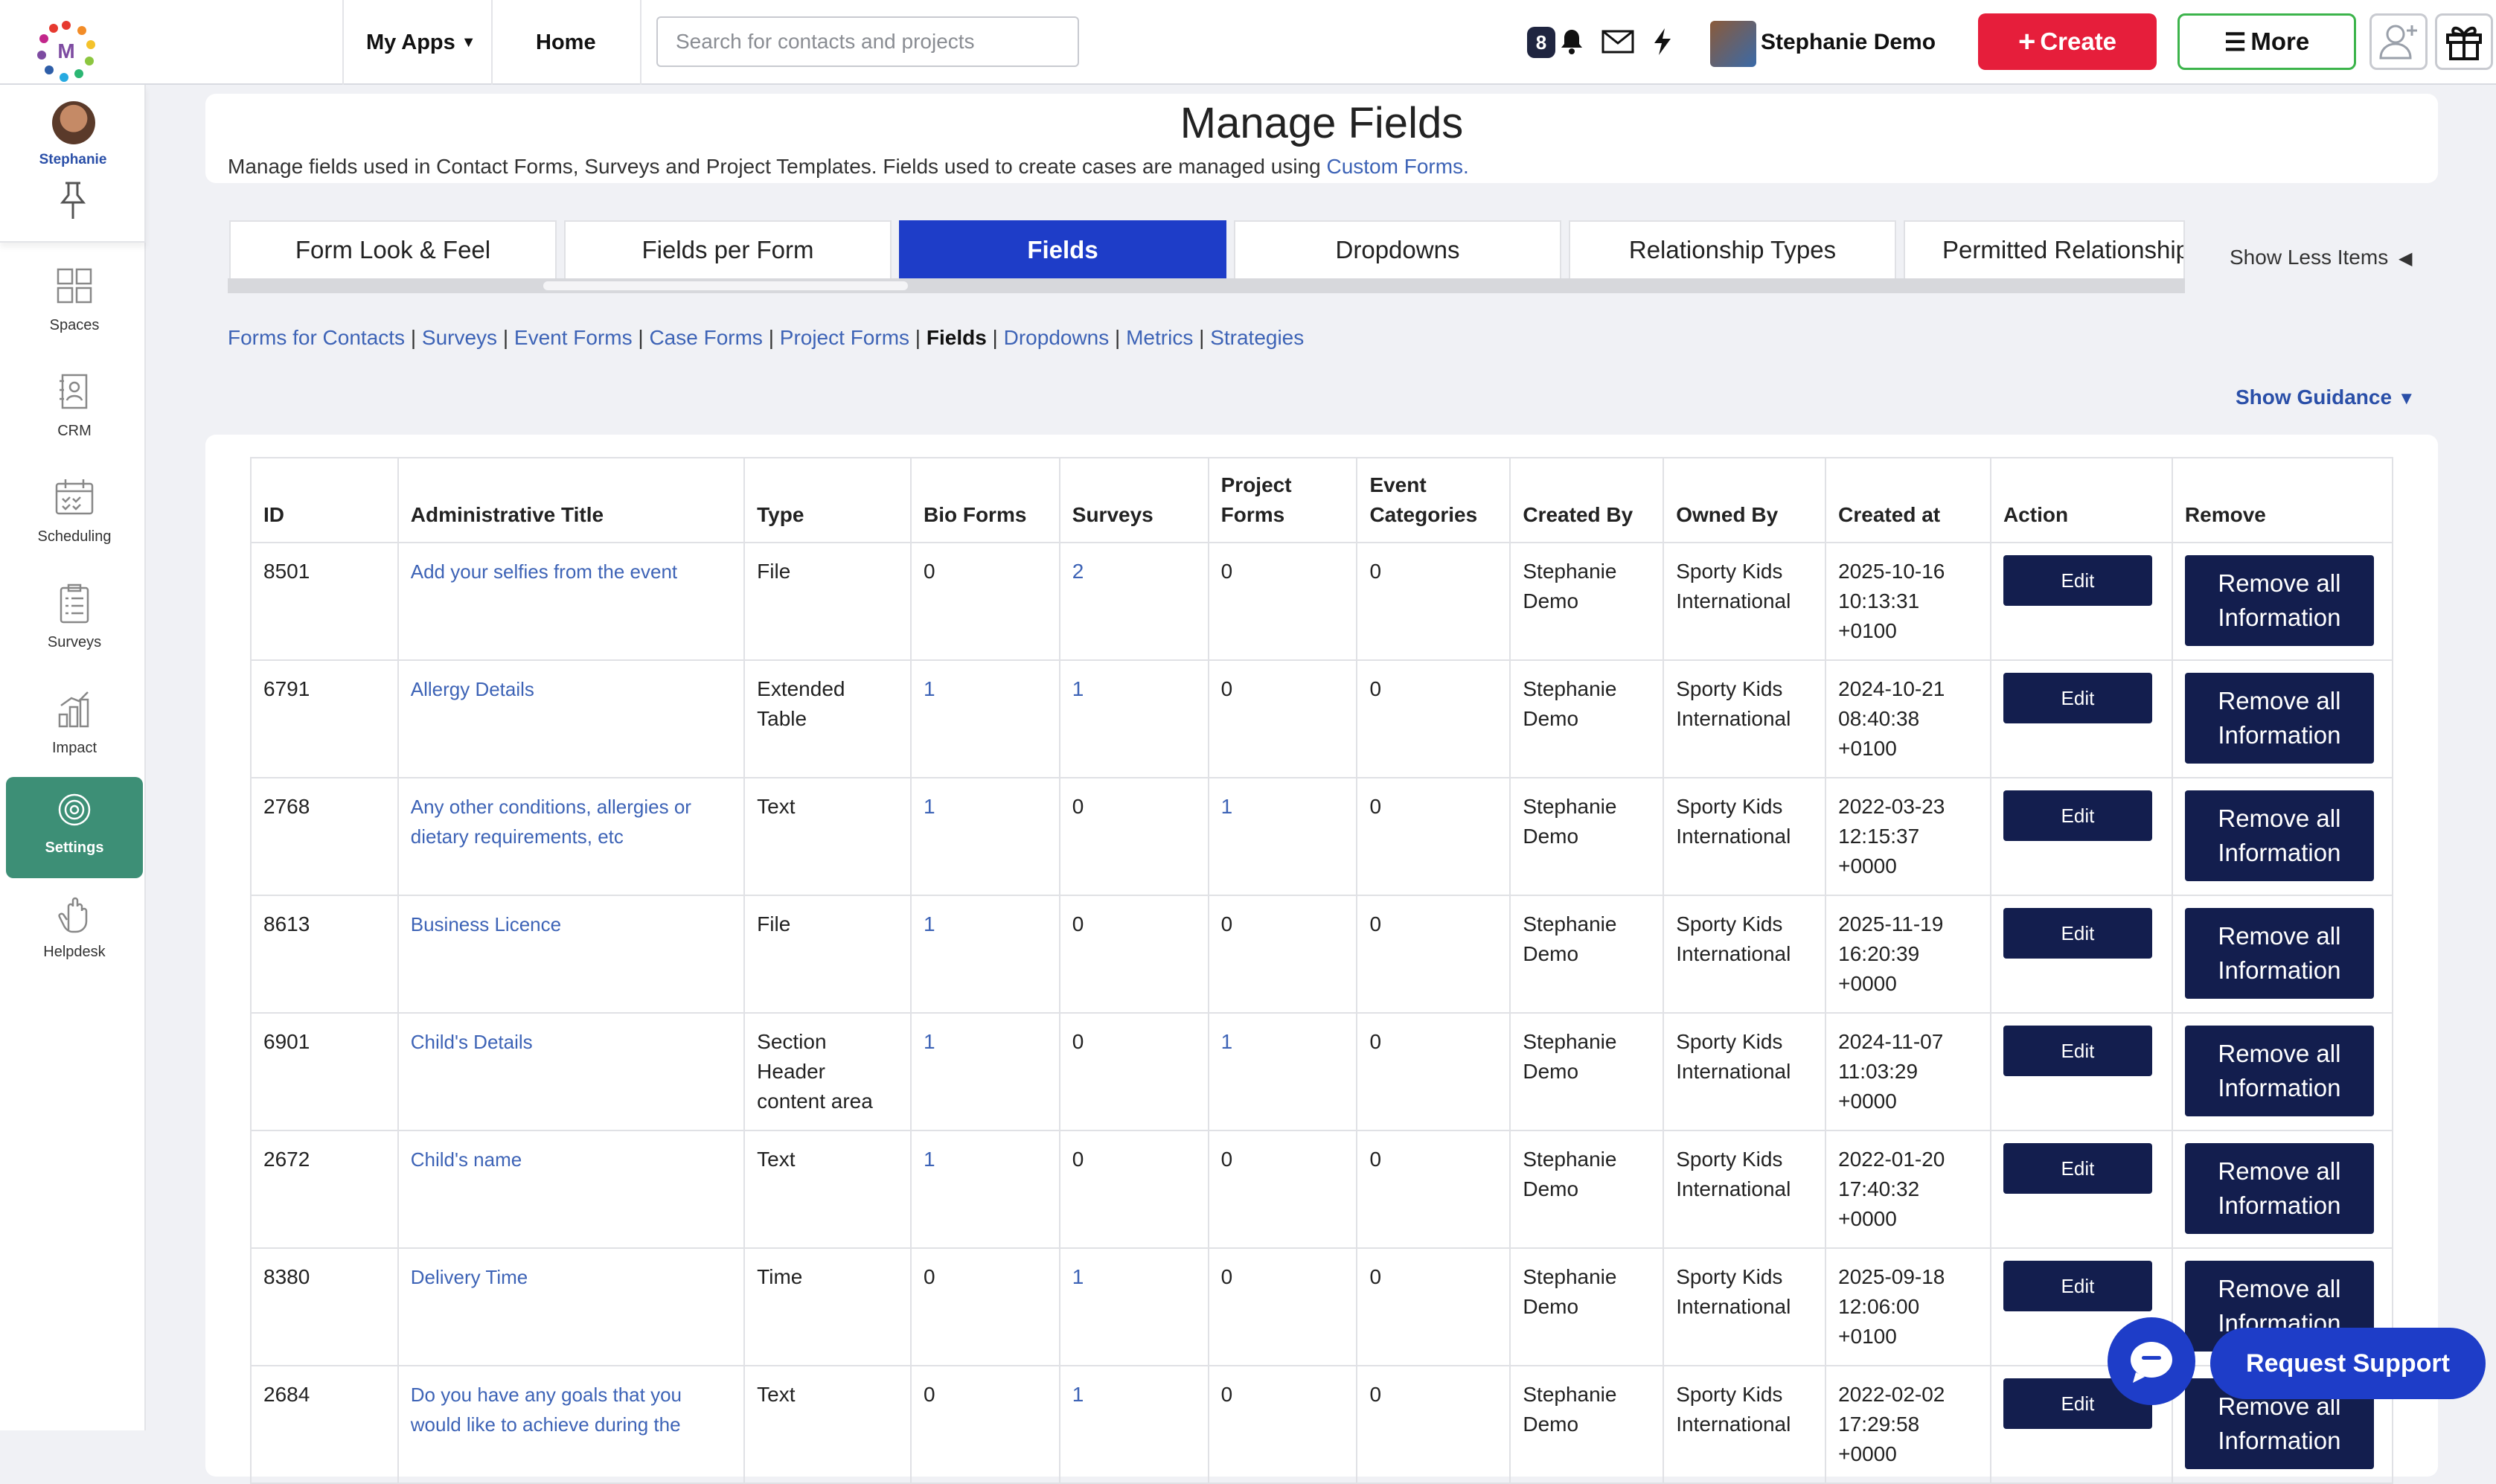 Image resolution: width=2496 pixels, height=1484 pixels. What do you see at coordinates (1133, 500) in the screenshot?
I see `column-header-surveys: Surveys` at bounding box center [1133, 500].